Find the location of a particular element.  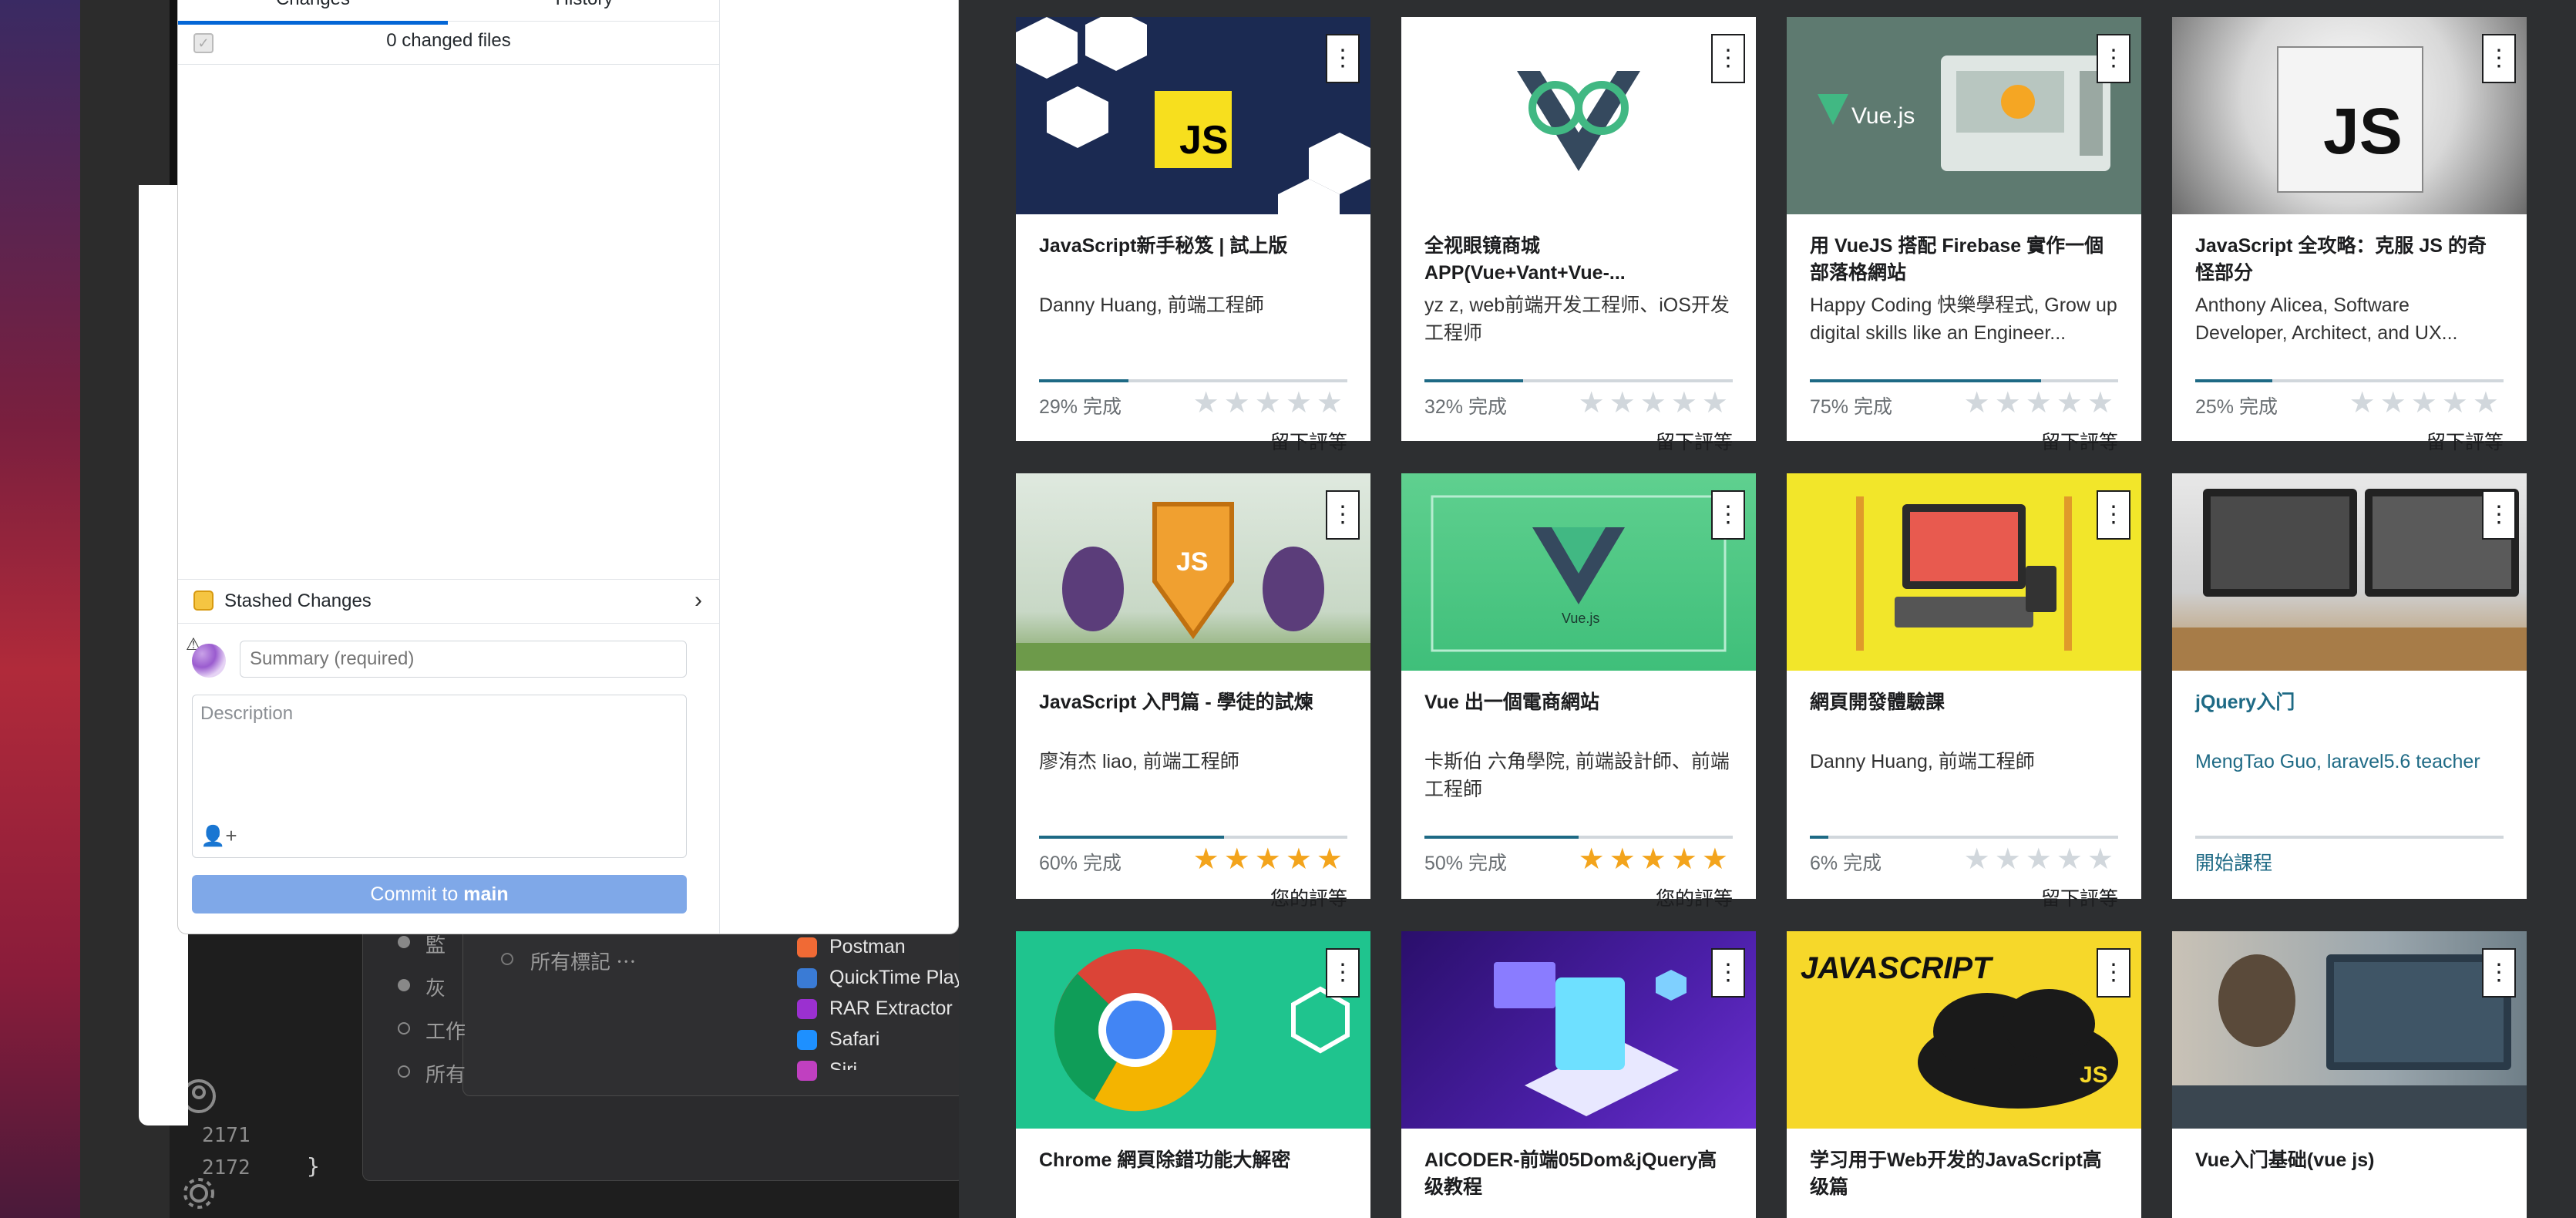

add-co-author-icon: 👤+ is located at coordinates (218, 836).